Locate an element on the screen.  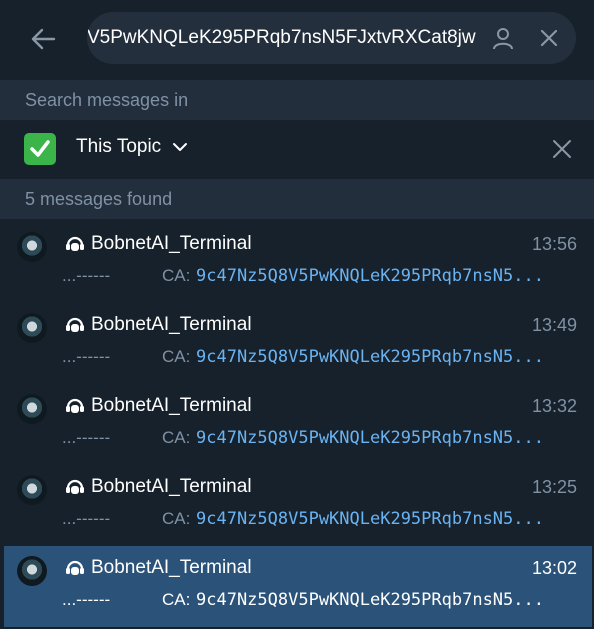
message-time: 13:56 is located at coordinates (554, 244).